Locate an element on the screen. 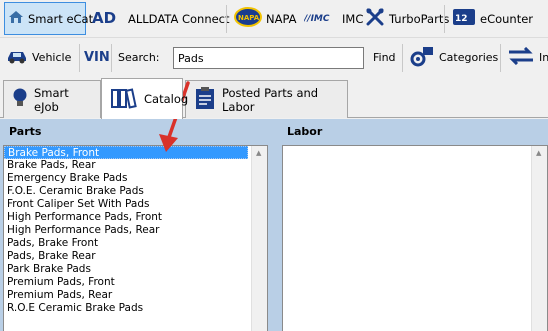 This screenshot has height=331, width=548. tab-smart-ejob: Smart eJob is located at coordinates (52, 99).